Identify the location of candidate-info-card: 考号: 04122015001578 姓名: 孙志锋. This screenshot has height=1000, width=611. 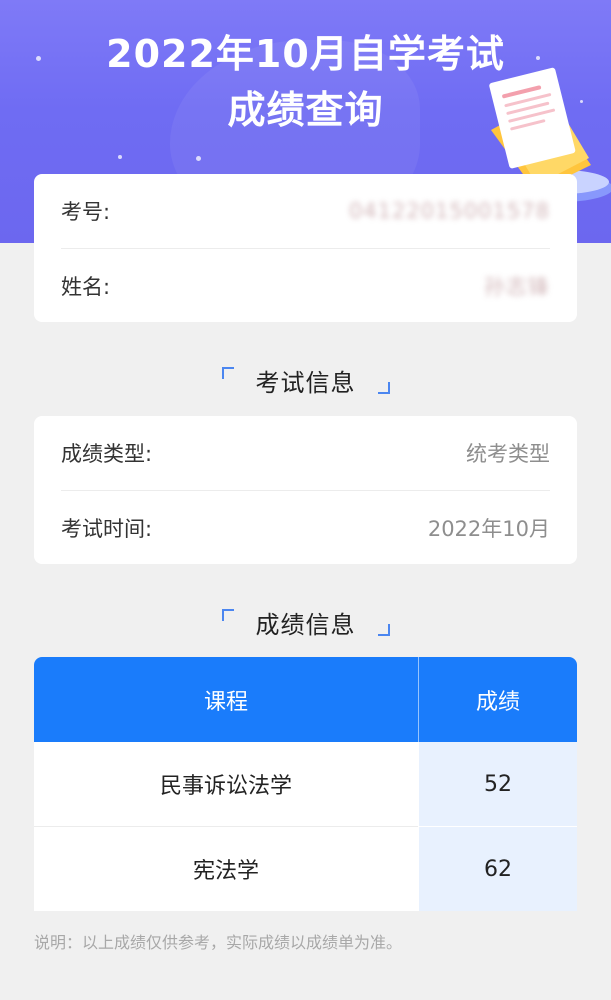
(305, 248).